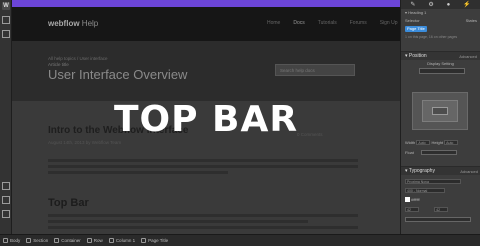 The width and height of the screenshot is (480, 246). I want to click on site-nav-links: Home Docs Tutorials Forums Sign Up, so click(332, 23).